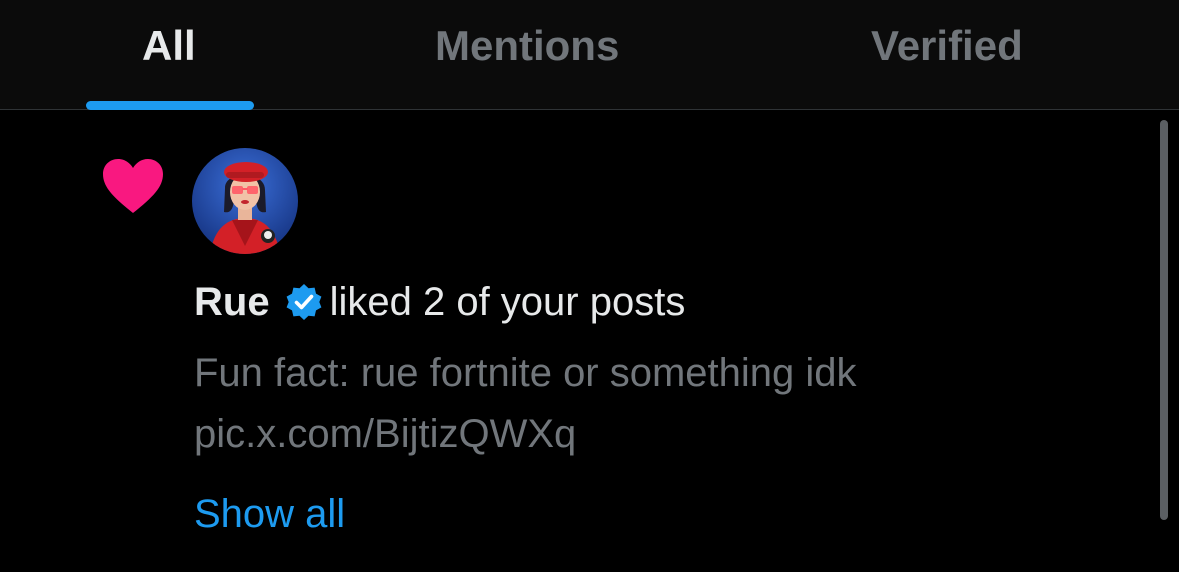 Image resolution: width=1179 pixels, height=572 pixels. What do you see at coordinates (1164, 320) in the screenshot?
I see `scrollbar` at bounding box center [1164, 320].